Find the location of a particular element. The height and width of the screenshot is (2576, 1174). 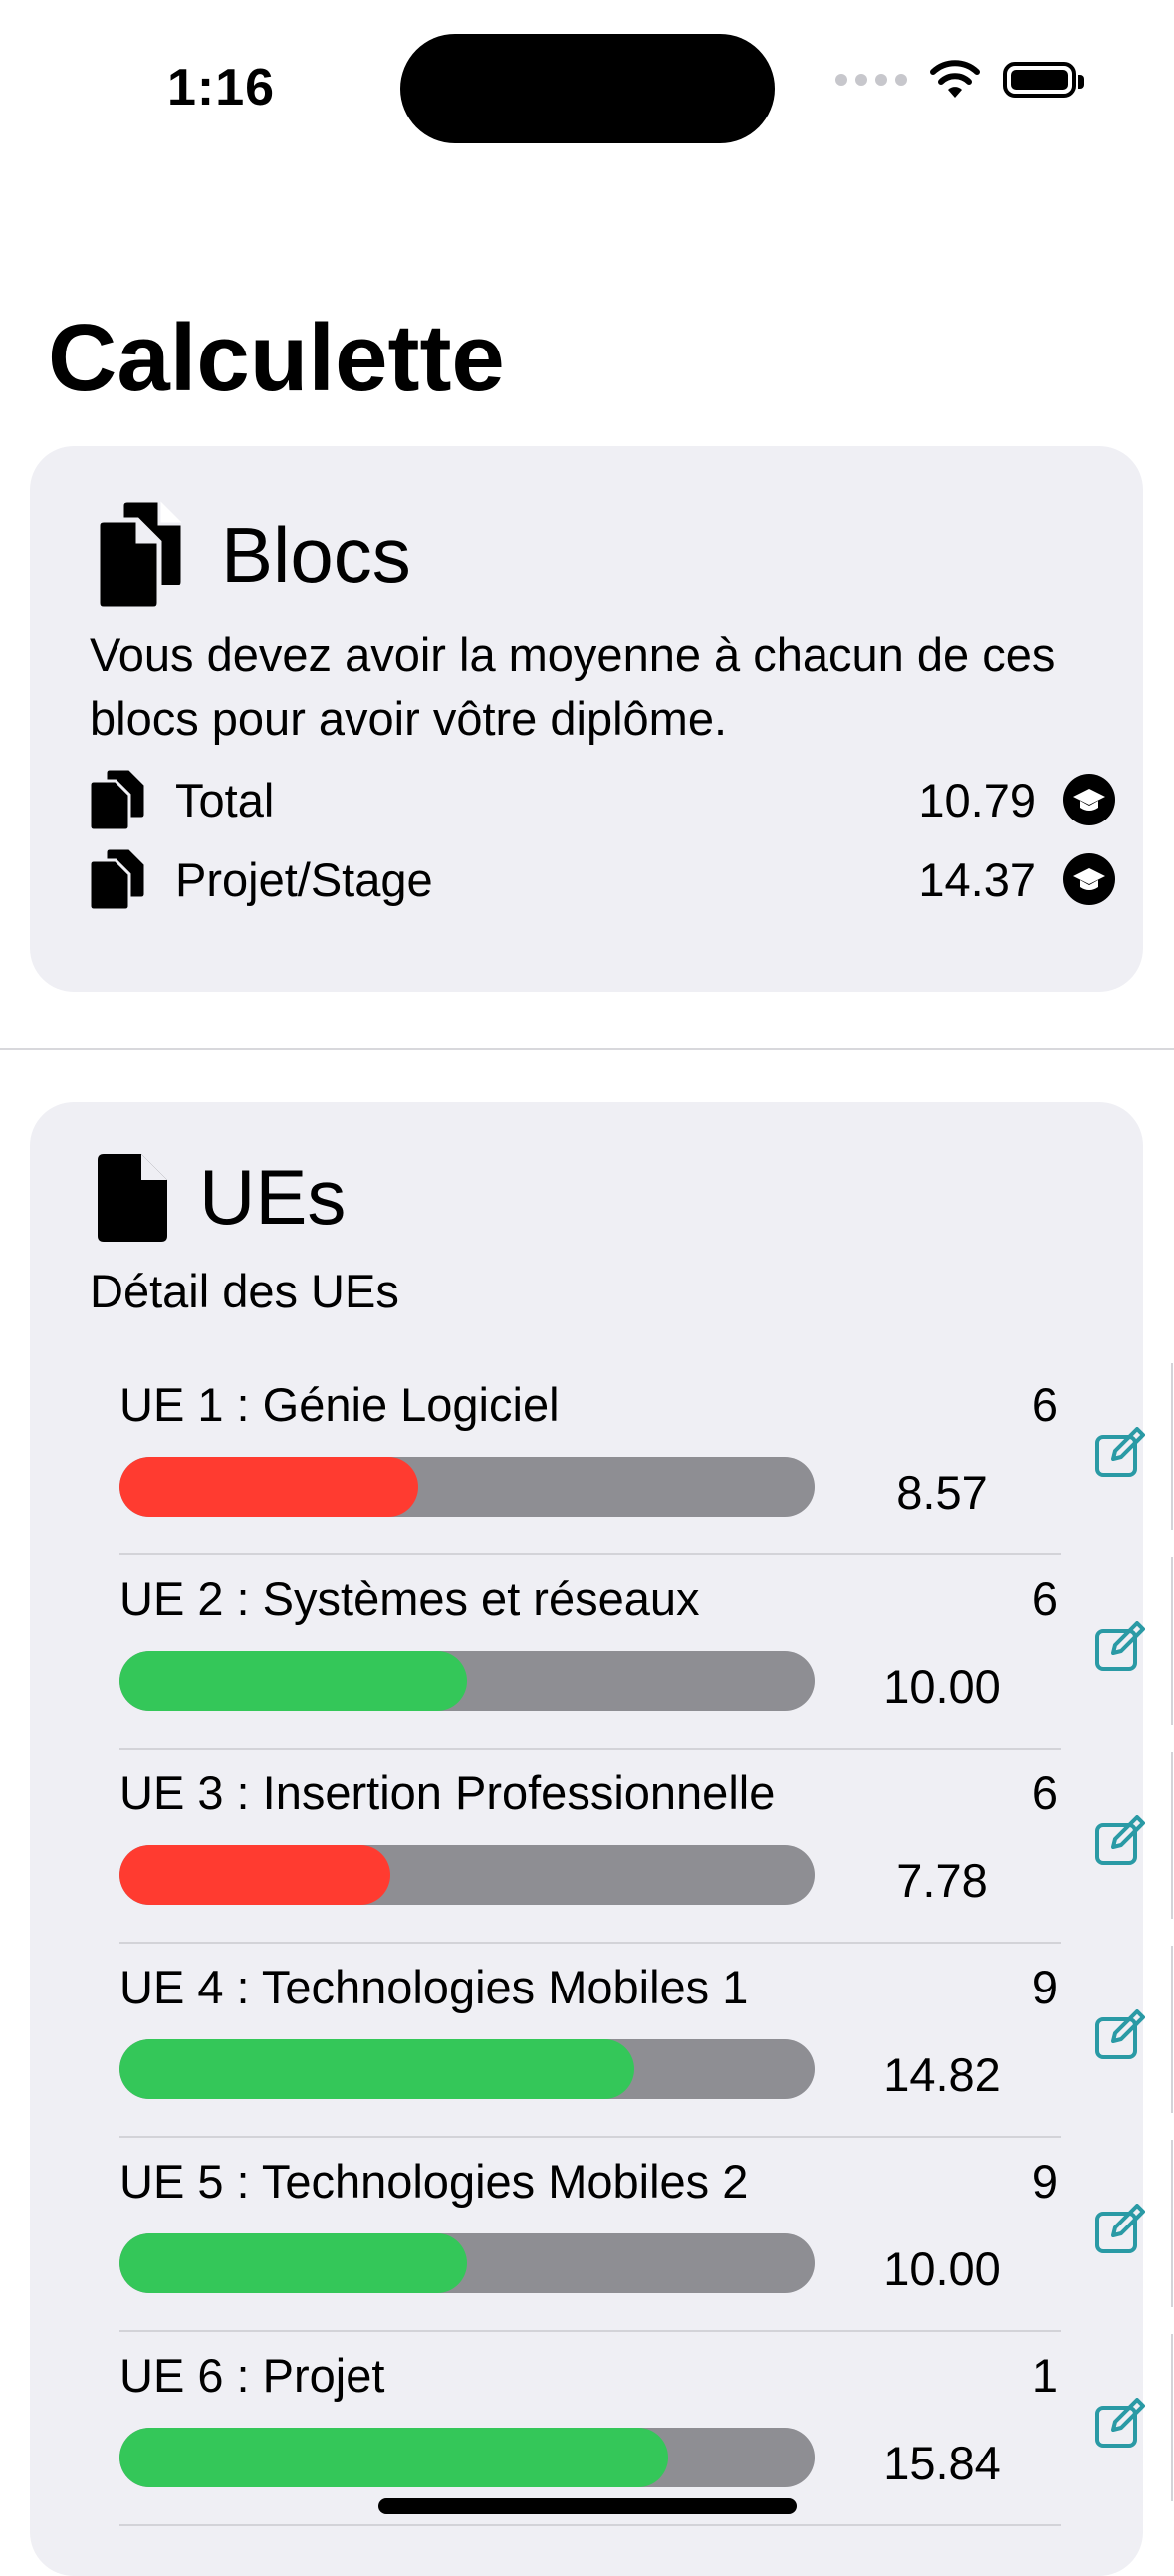

ue-label: UE 3 : Insertion Professionnelle is located at coordinates (447, 1792).